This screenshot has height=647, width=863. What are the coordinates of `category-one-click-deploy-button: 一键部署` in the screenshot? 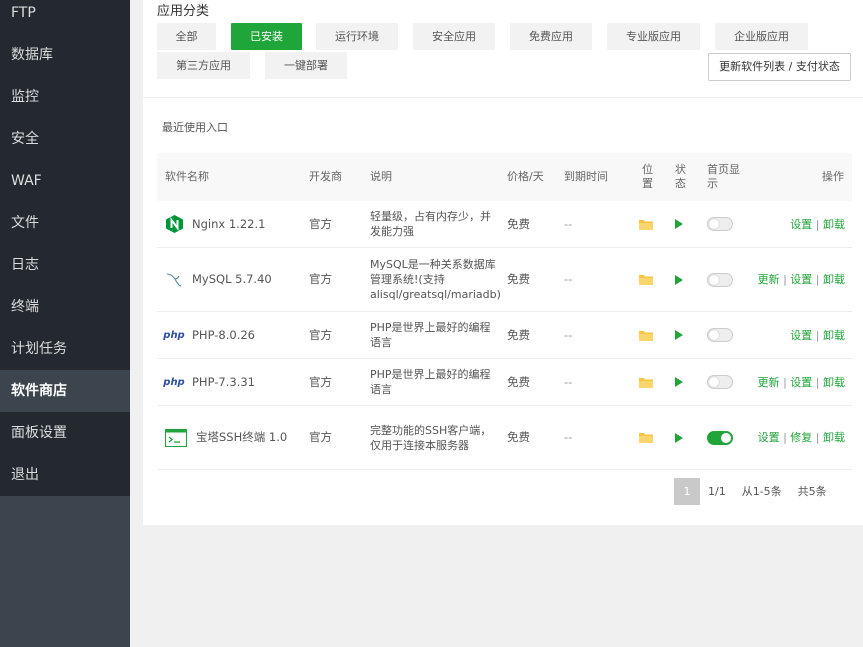 It's located at (306, 65).